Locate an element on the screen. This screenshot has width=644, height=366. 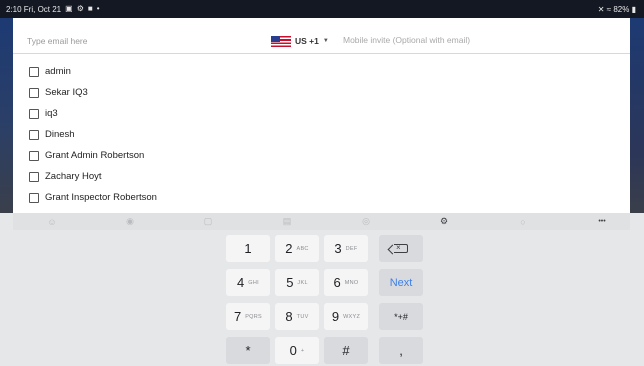
user-name: Sekar IQ3 is located at coordinates (66, 92).